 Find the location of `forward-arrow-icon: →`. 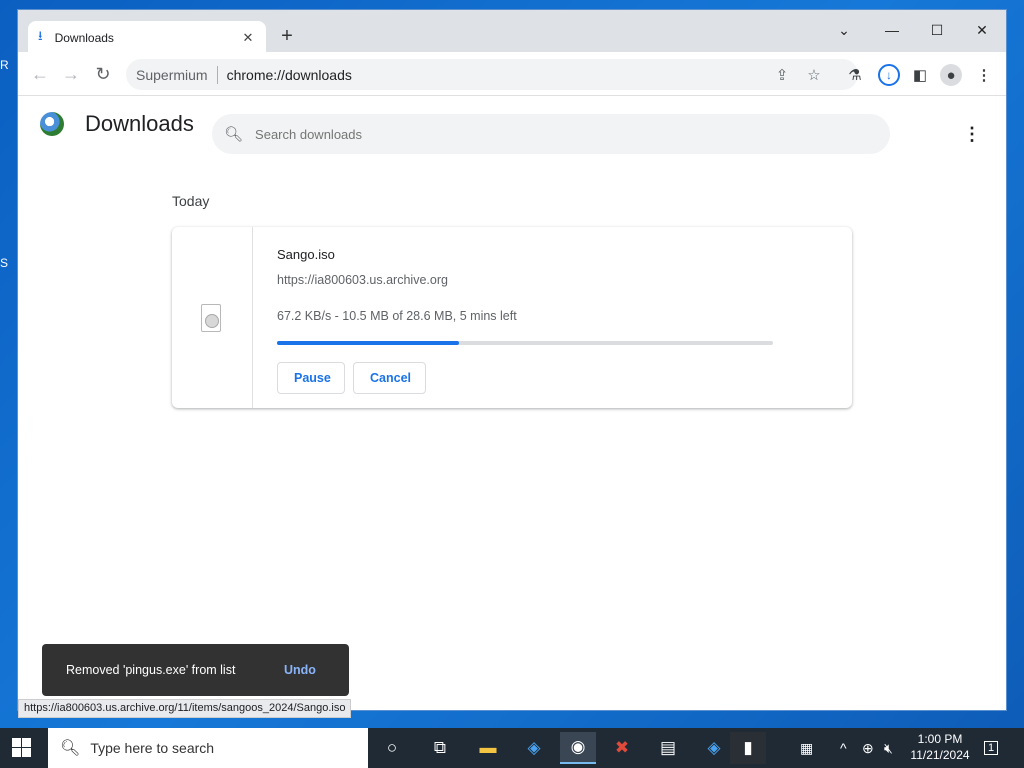

forward-arrow-icon: → is located at coordinates (71, 74).